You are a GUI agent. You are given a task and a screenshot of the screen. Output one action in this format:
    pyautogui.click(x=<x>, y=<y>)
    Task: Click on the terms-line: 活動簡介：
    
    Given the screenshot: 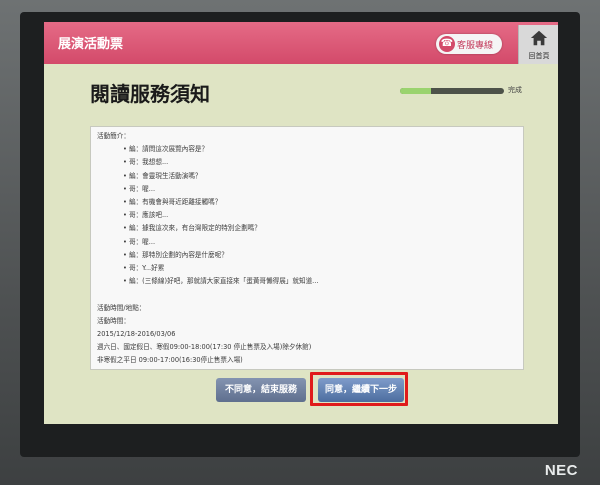 What is the action you would take?
    pyautogui.click(x=113, y=136)
    